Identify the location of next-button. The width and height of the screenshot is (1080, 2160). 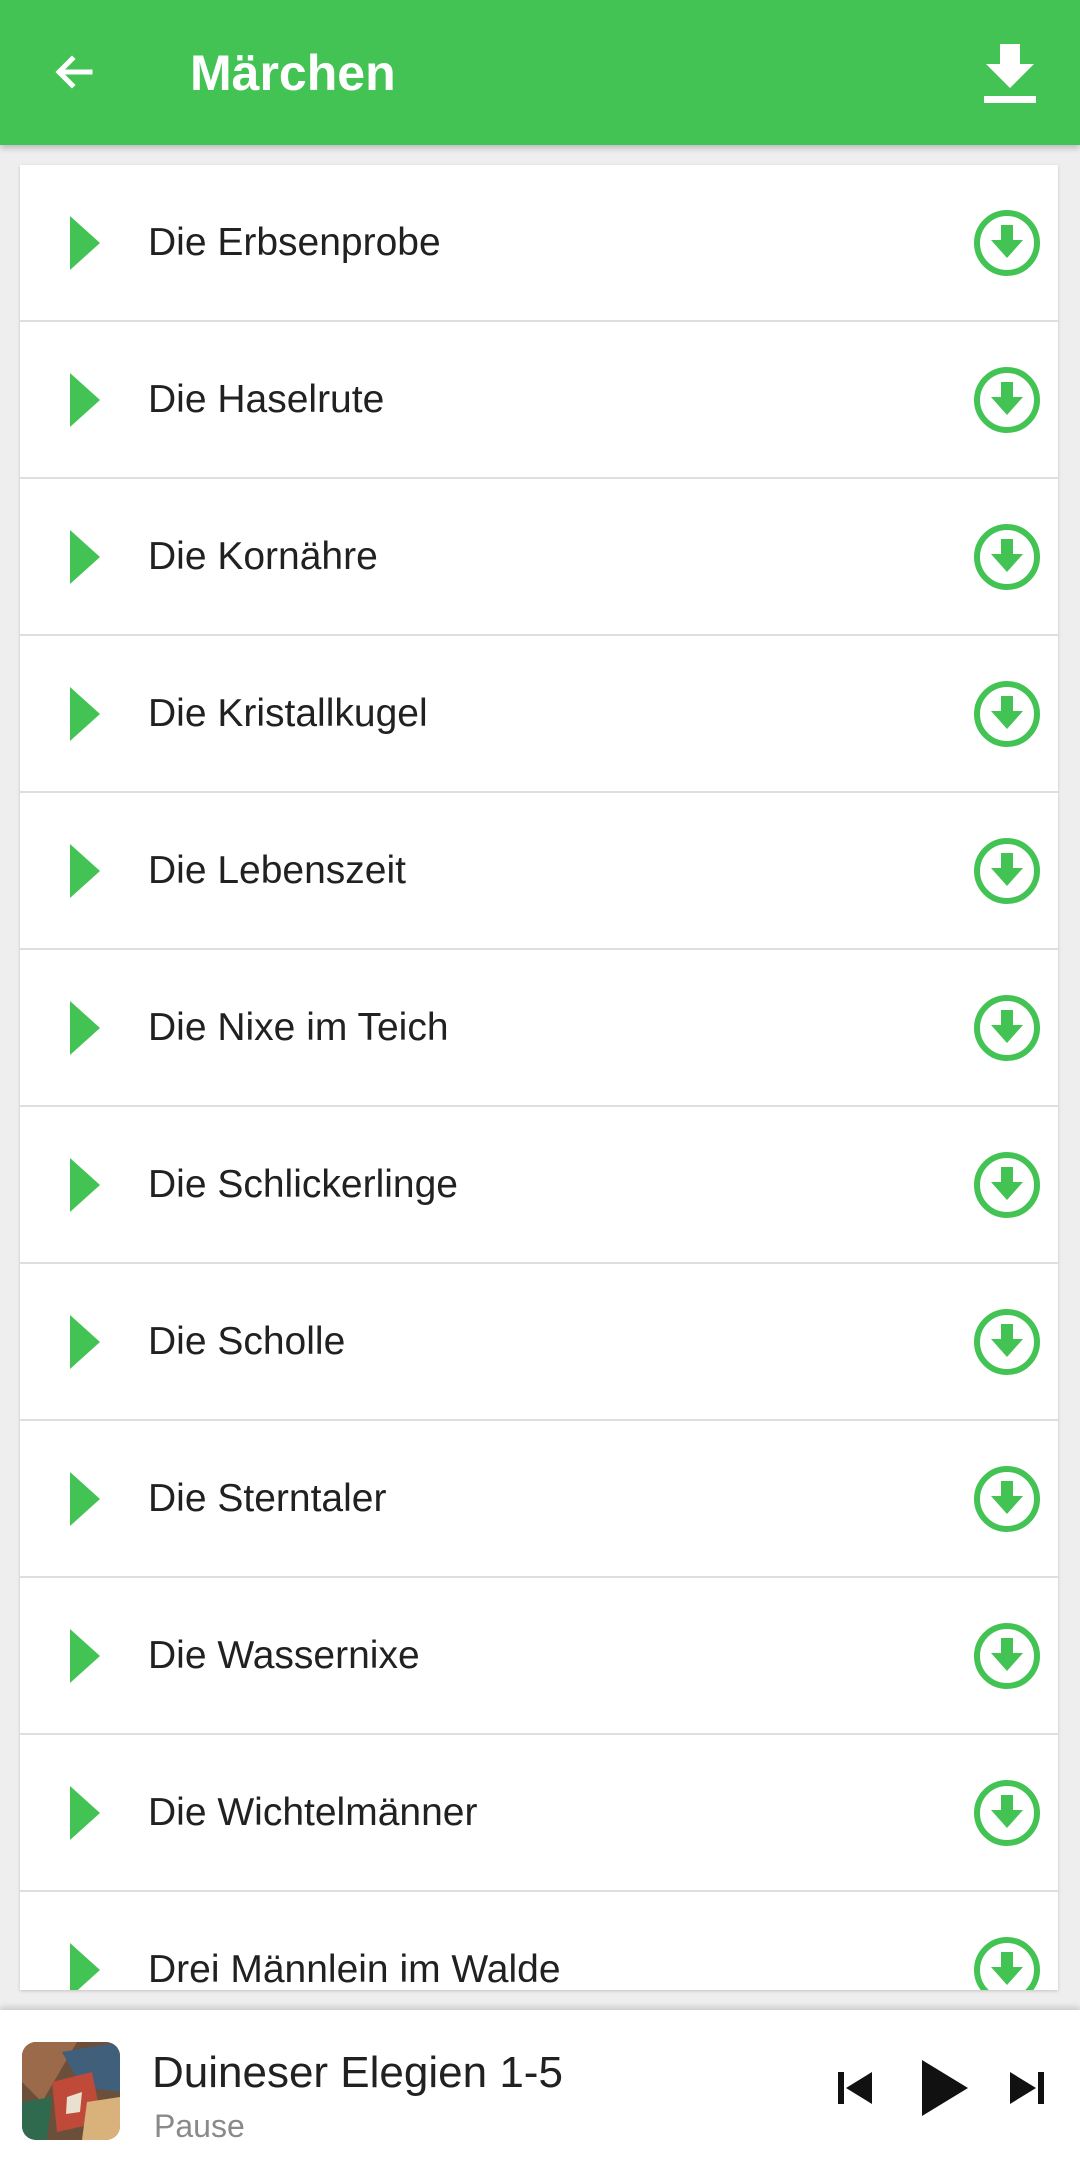
(1026, 2088).